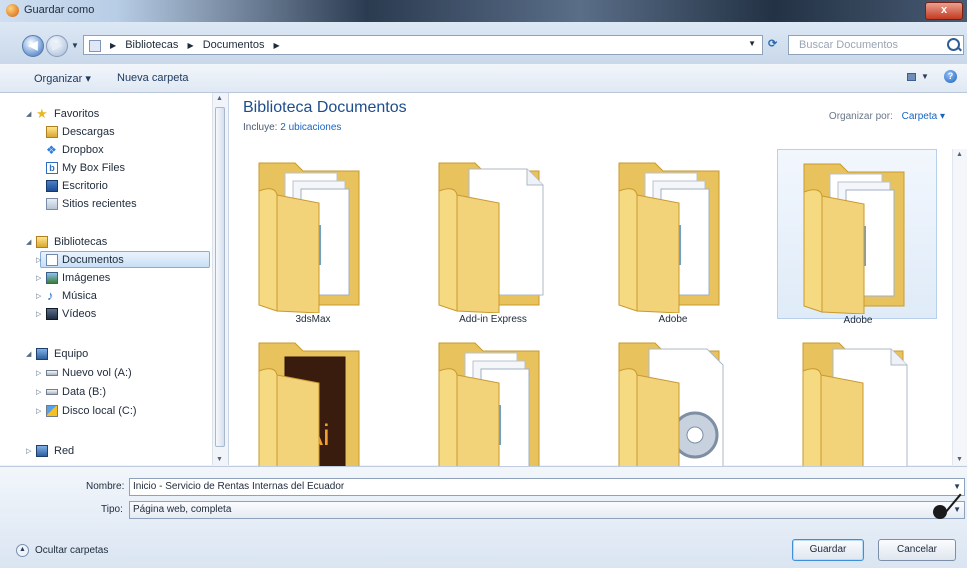  What do you see at coordinates (57, 46) in the screenshot?
I see `forward-button: ▶` at bounding box center [57, 46].